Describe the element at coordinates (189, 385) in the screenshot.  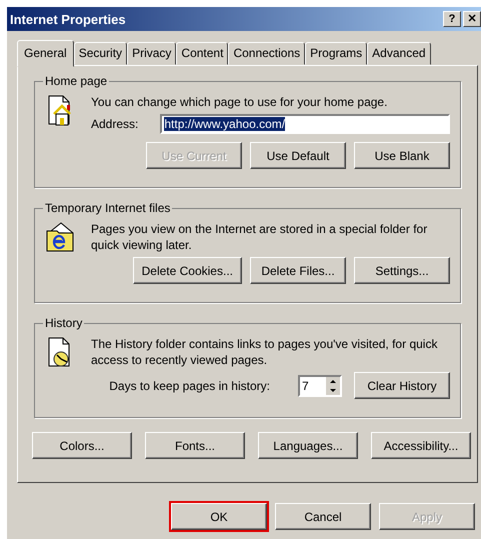
I see `days-label: Days to keep pages in history:` at that location.